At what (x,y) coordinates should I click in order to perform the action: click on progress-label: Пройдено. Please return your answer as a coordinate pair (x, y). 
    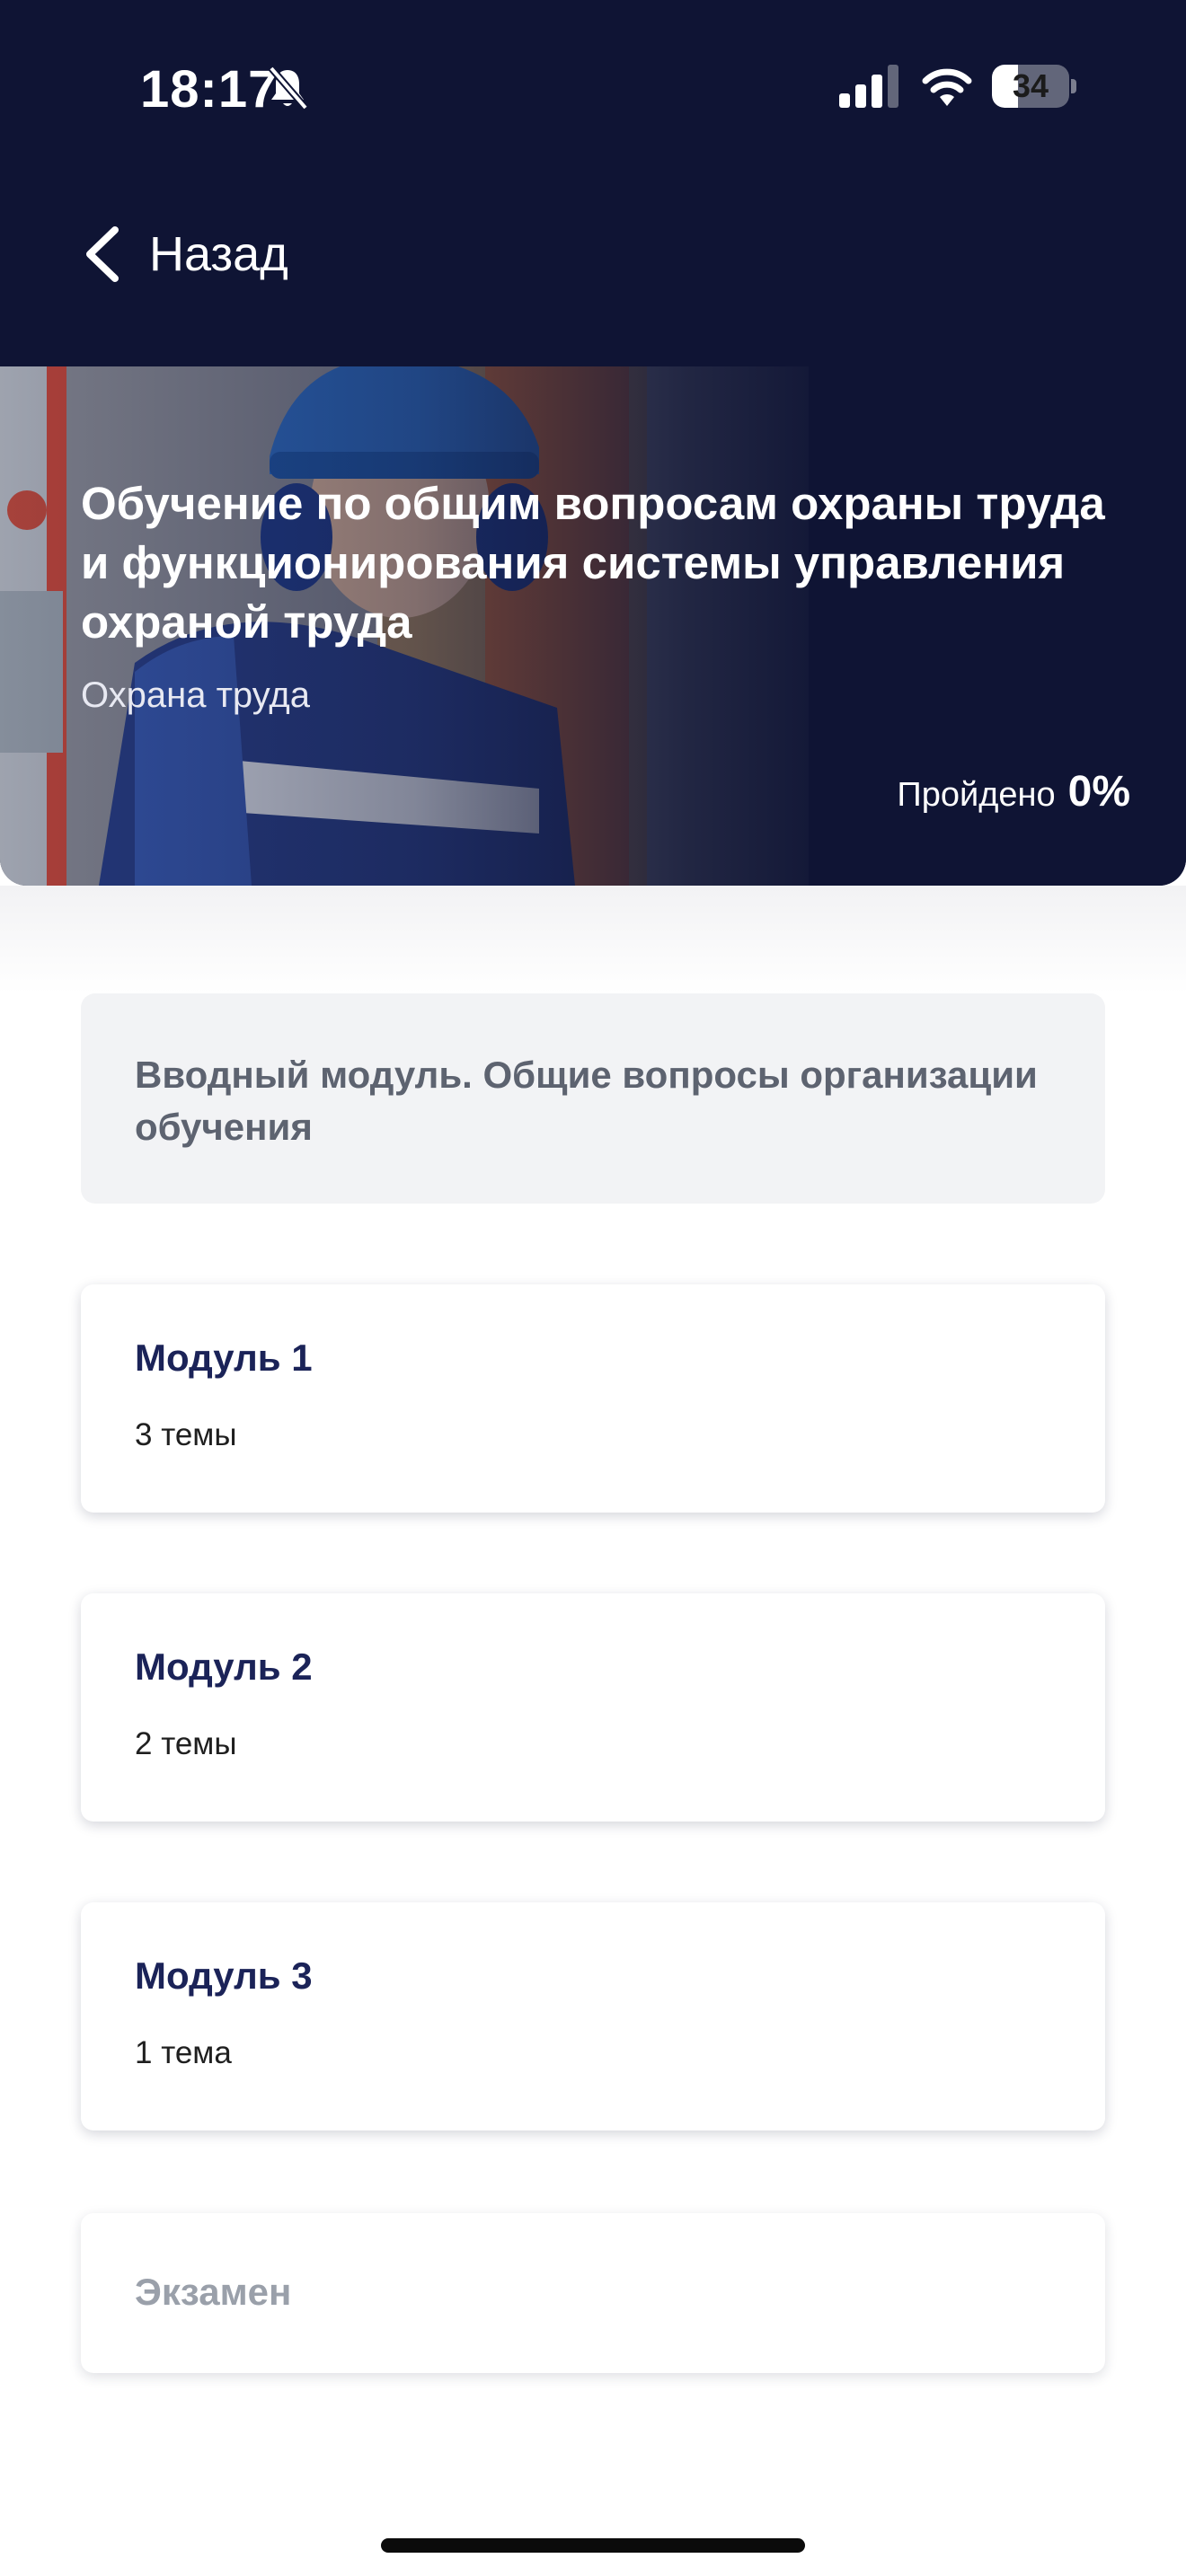
    Looking at the image, I should click on (976, 795).